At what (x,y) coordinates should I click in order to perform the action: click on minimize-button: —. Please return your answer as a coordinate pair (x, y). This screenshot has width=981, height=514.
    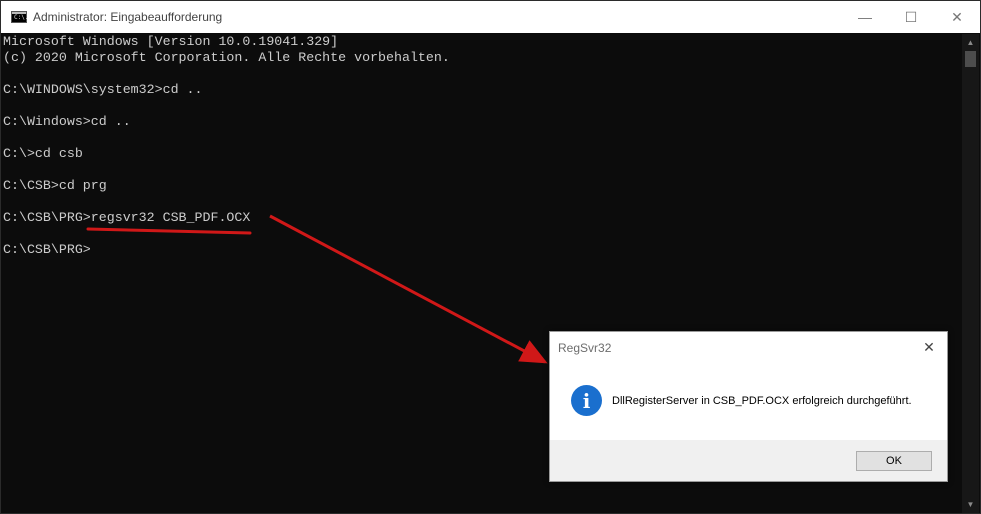
    Looking at the image, I should click on (865, 17).